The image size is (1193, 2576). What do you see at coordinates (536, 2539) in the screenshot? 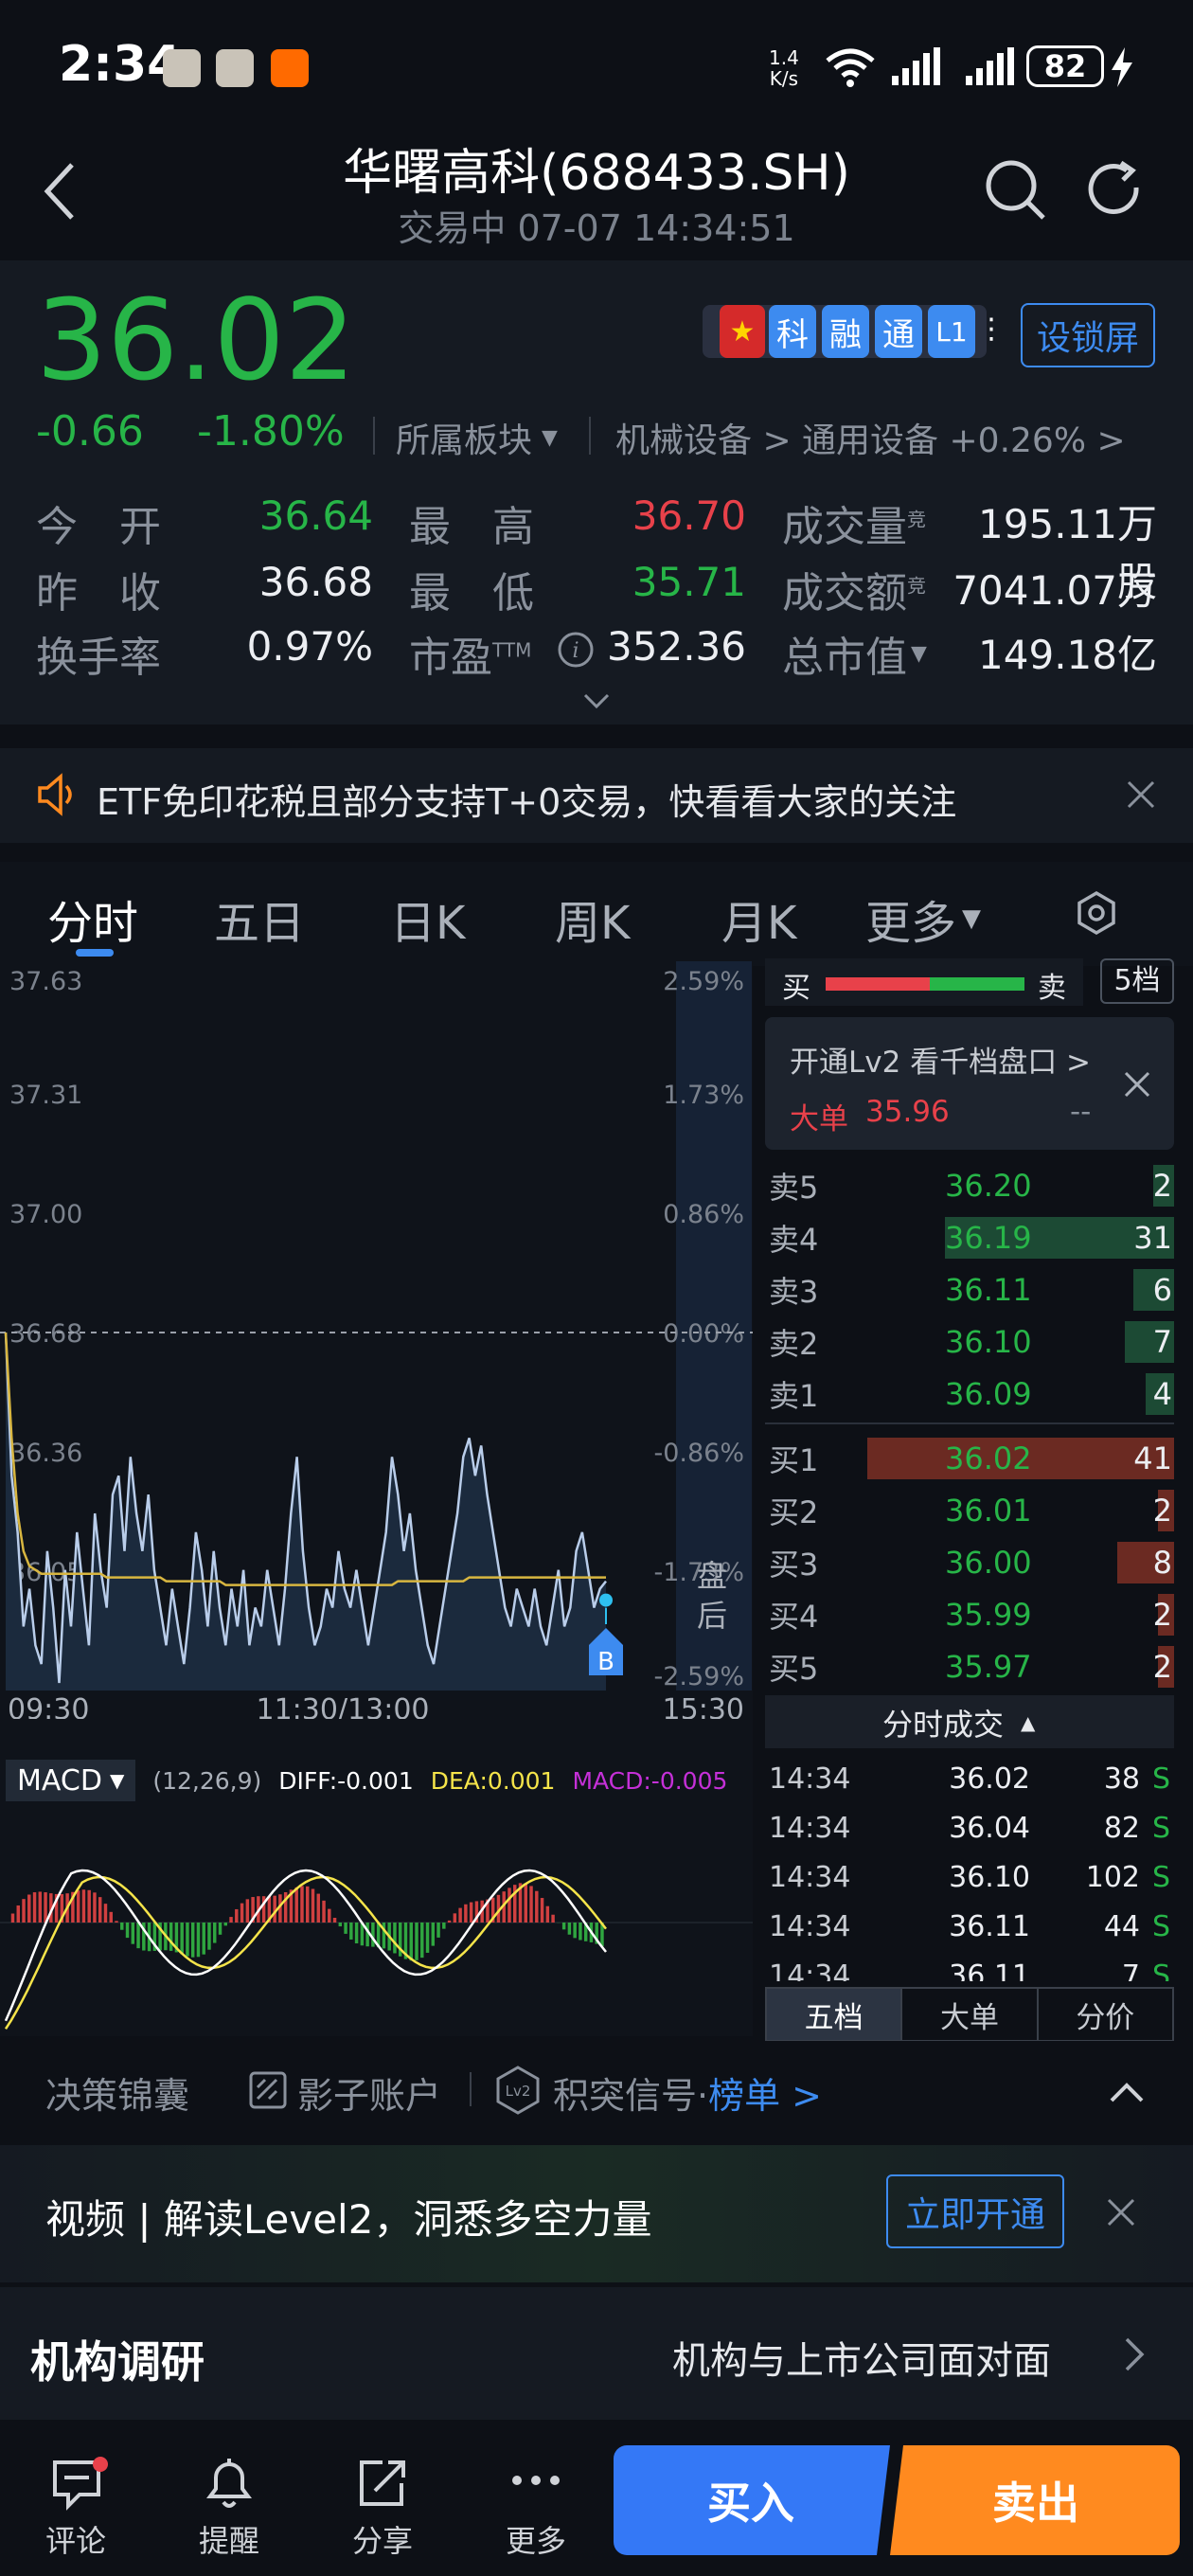
I see `nav-more: 更多` at bounding box center [536, 2539].